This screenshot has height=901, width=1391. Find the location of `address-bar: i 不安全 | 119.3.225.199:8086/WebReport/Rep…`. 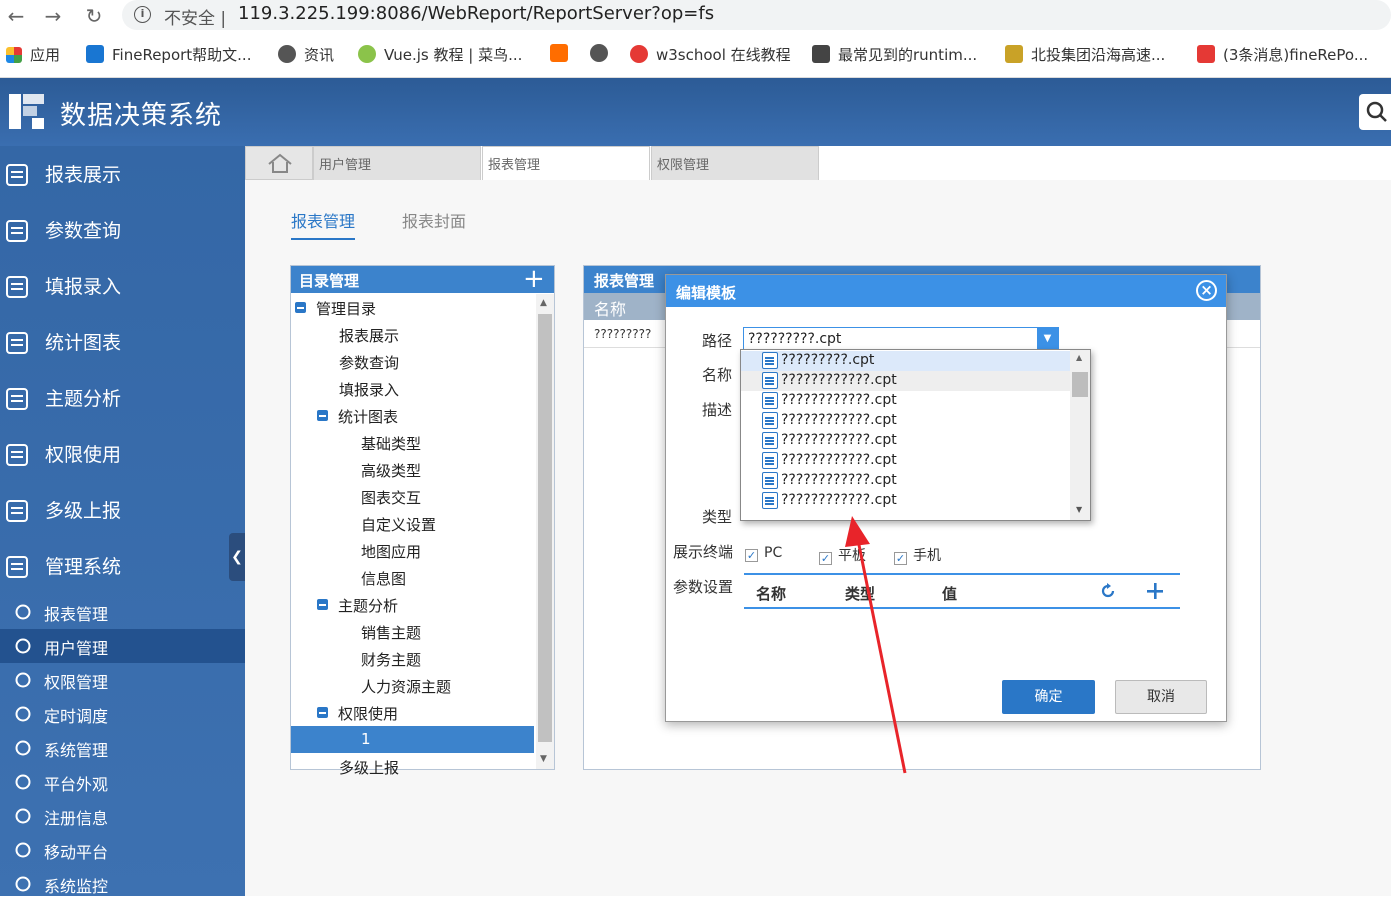

address-bar: i 不安全 | 119.3.225.199:8086/WebReport/Rep… is located at coordinates (756, 15).